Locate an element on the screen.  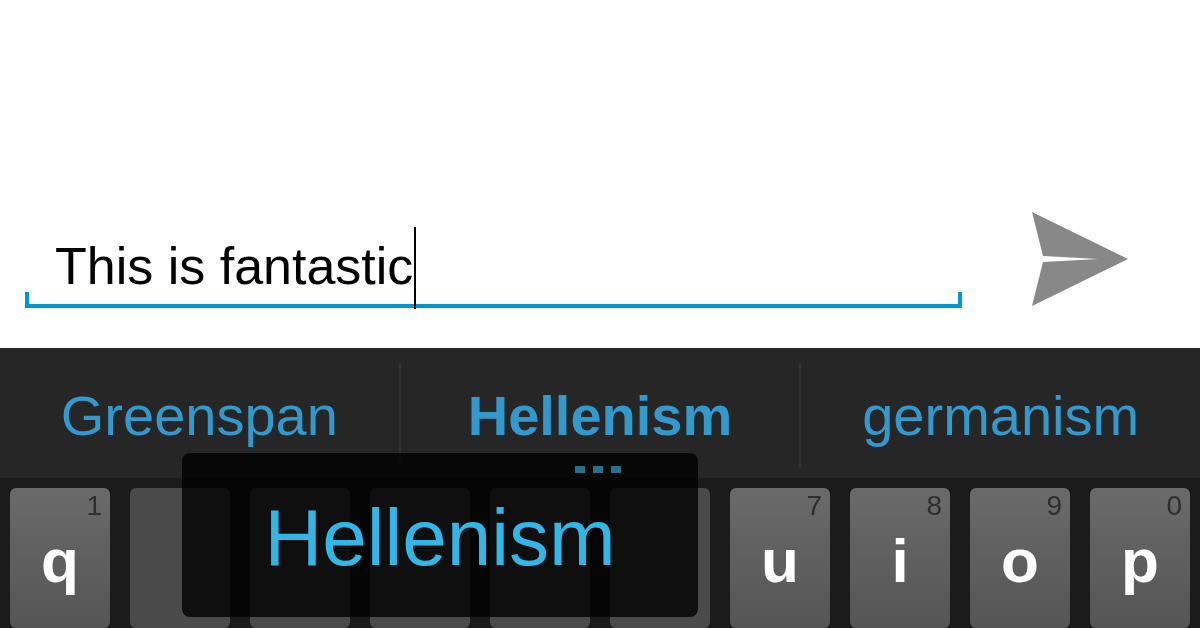
keyboard-key: 7 u is located at coordinates (780, 558).